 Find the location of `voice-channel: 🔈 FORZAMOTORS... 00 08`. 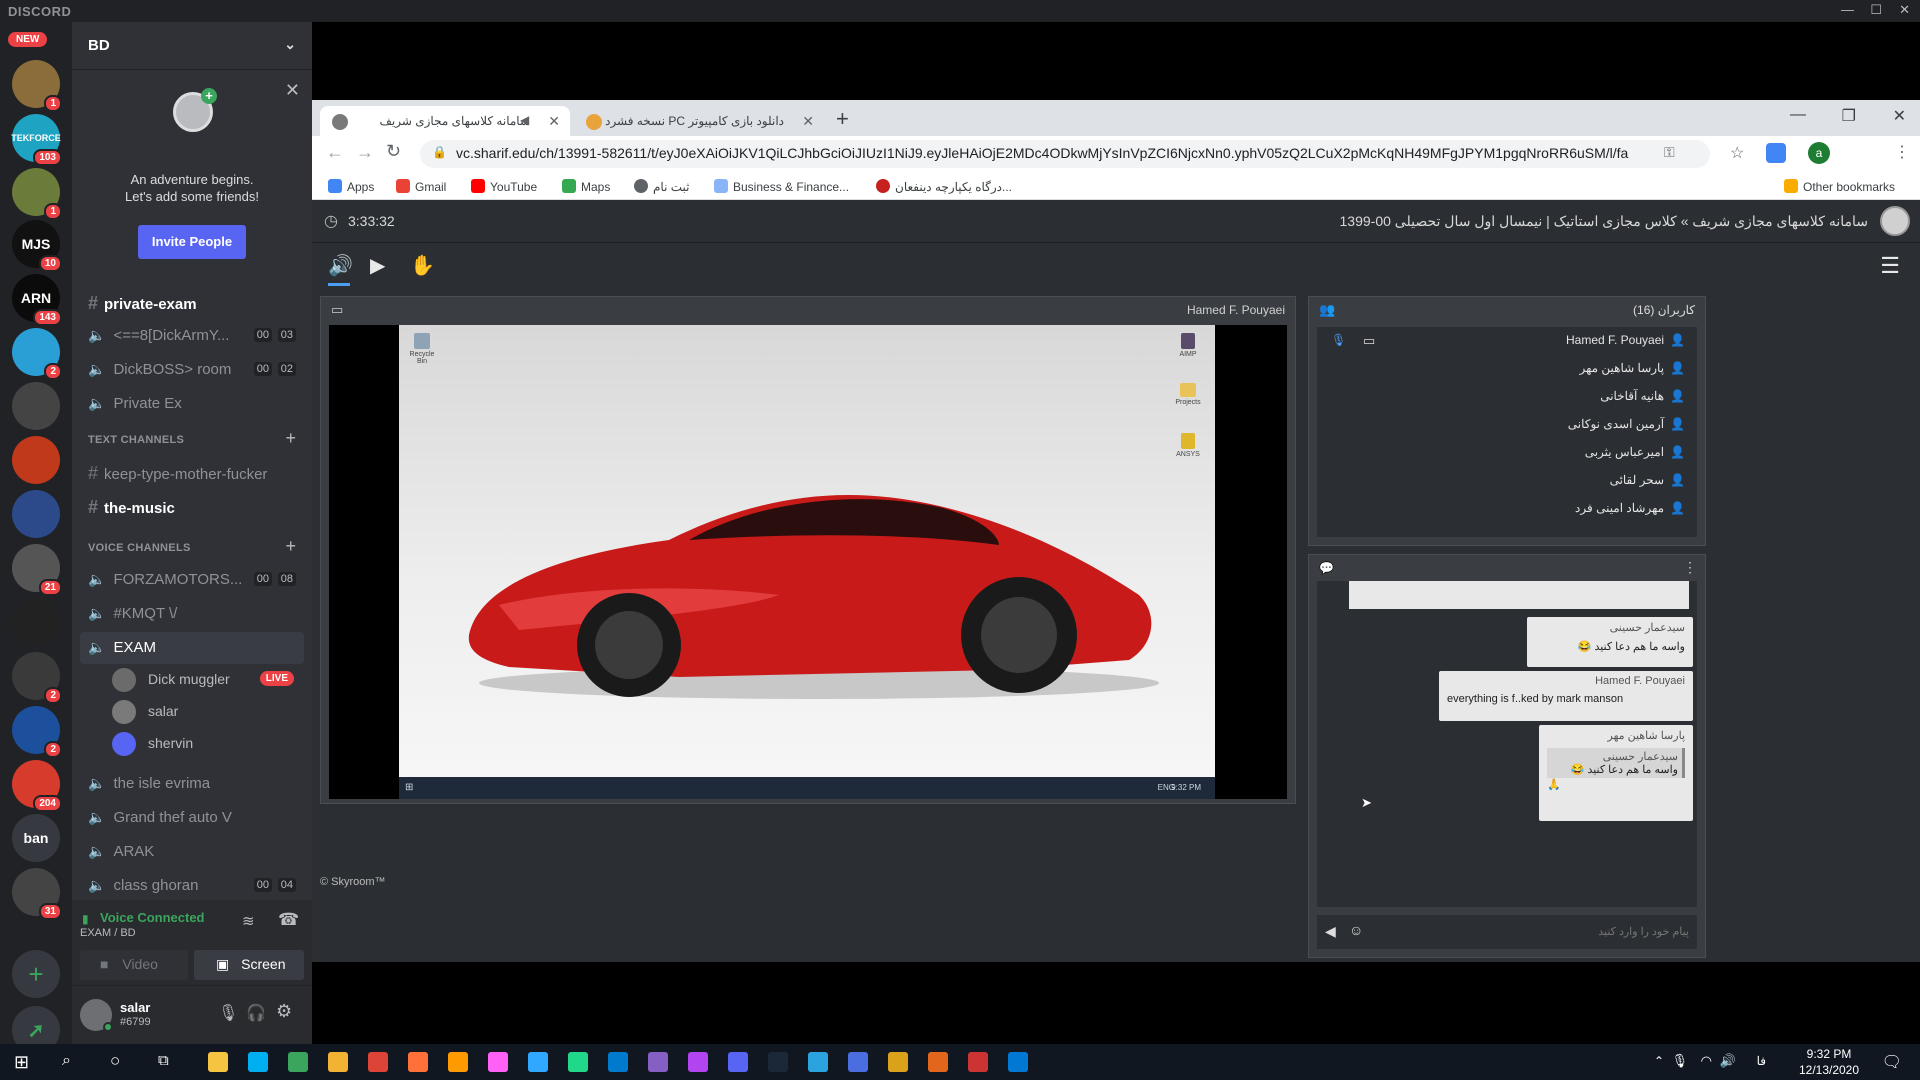

voice-channel: 🔈 FORZAMOTORS... 00 08 is located at coordinates (192, 580).